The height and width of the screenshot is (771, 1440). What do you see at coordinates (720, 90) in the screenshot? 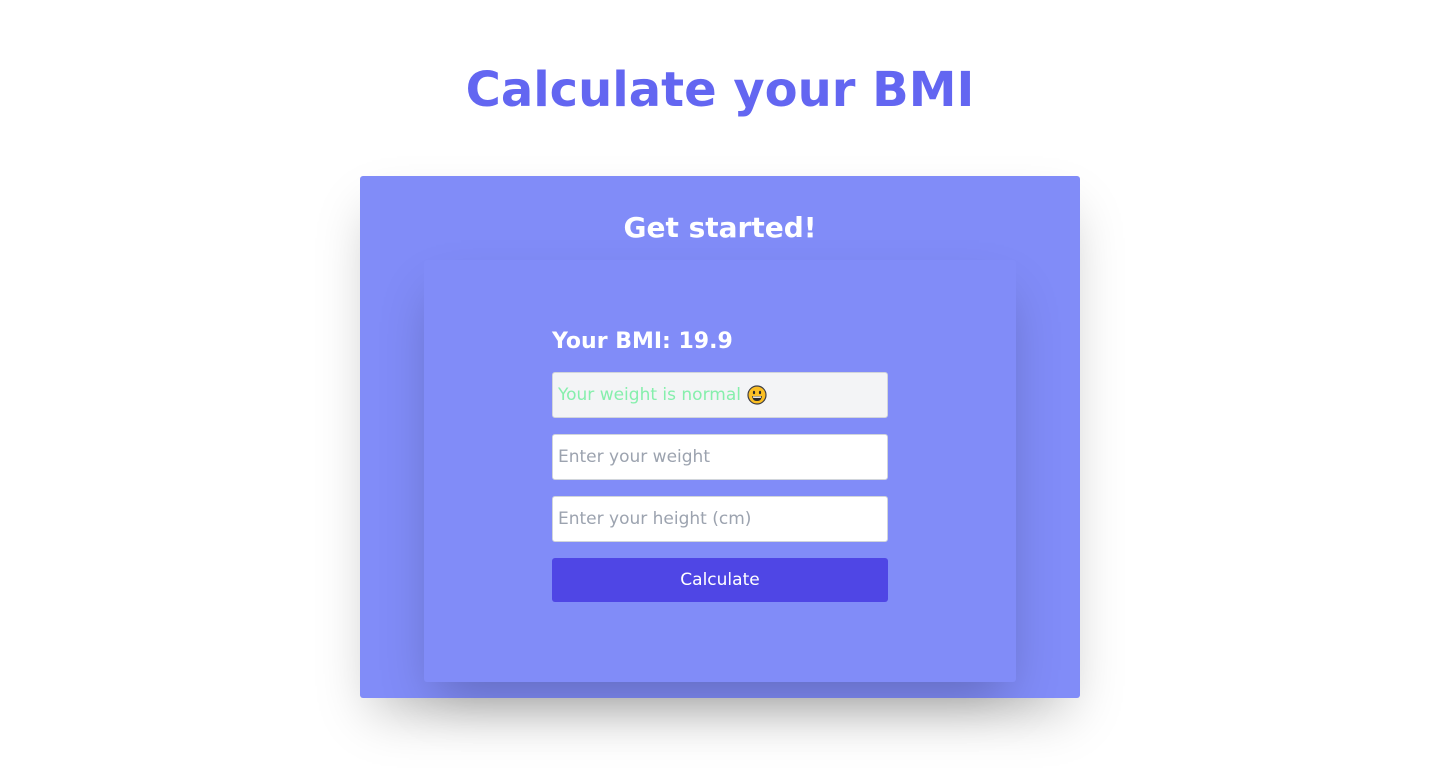
I see `page-title: Calculate your BMI` at bounding box center [720, 90].